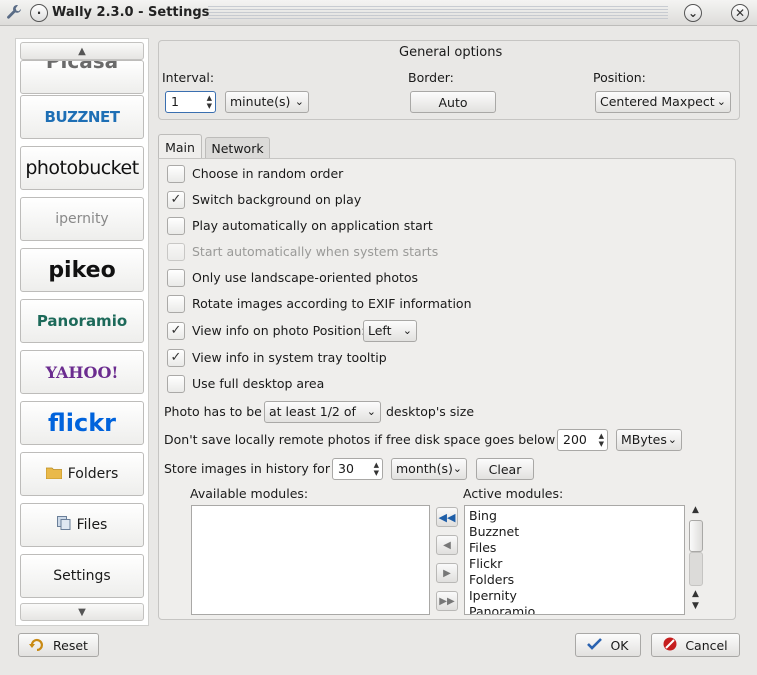 The height and width of the screenshot is (675, 757). I want to click on list-item: Ipernity, so click(493, 595).